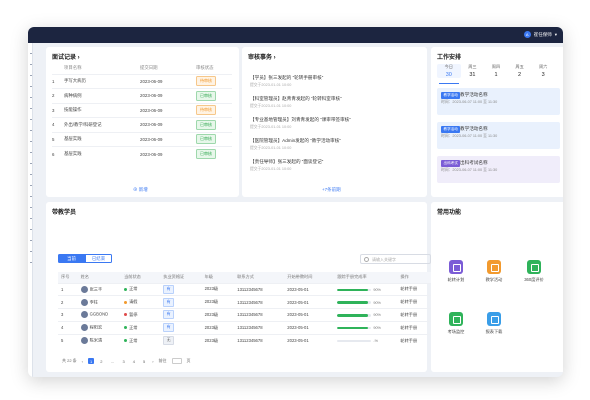  I want to click on table-row: 2 病种病例 2023-06-09 已审核, so click(142, 95).